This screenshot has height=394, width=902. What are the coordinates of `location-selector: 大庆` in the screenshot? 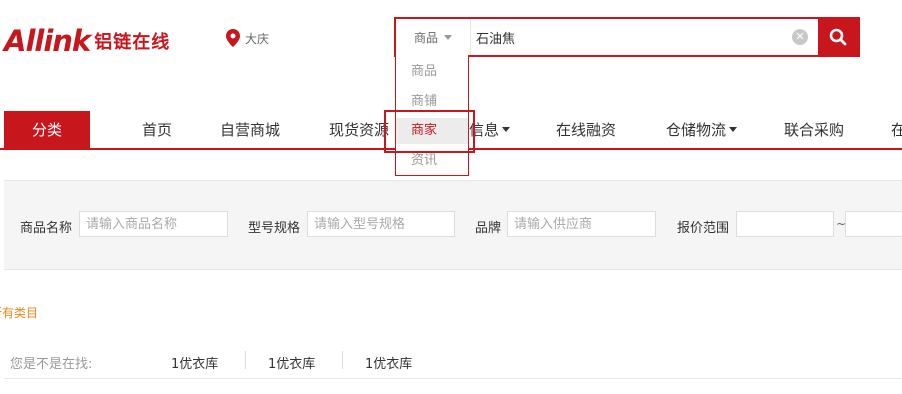 It's located at (247, 38).